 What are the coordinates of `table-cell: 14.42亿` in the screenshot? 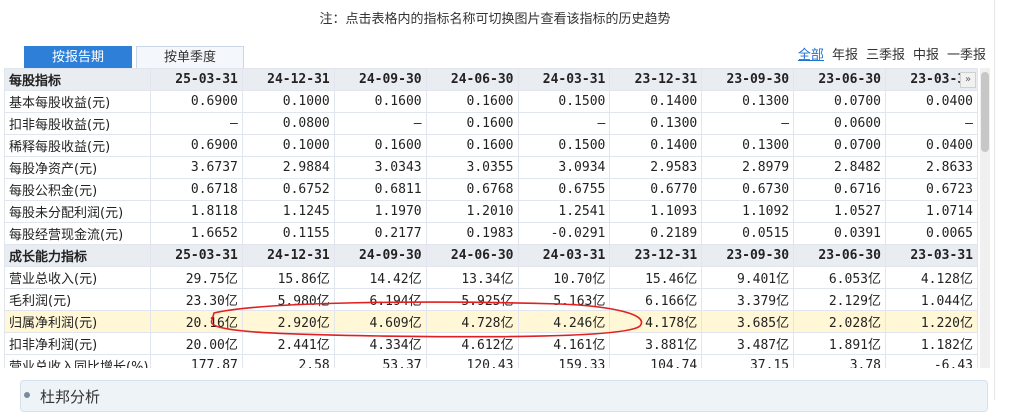 It's located at (380, 277).